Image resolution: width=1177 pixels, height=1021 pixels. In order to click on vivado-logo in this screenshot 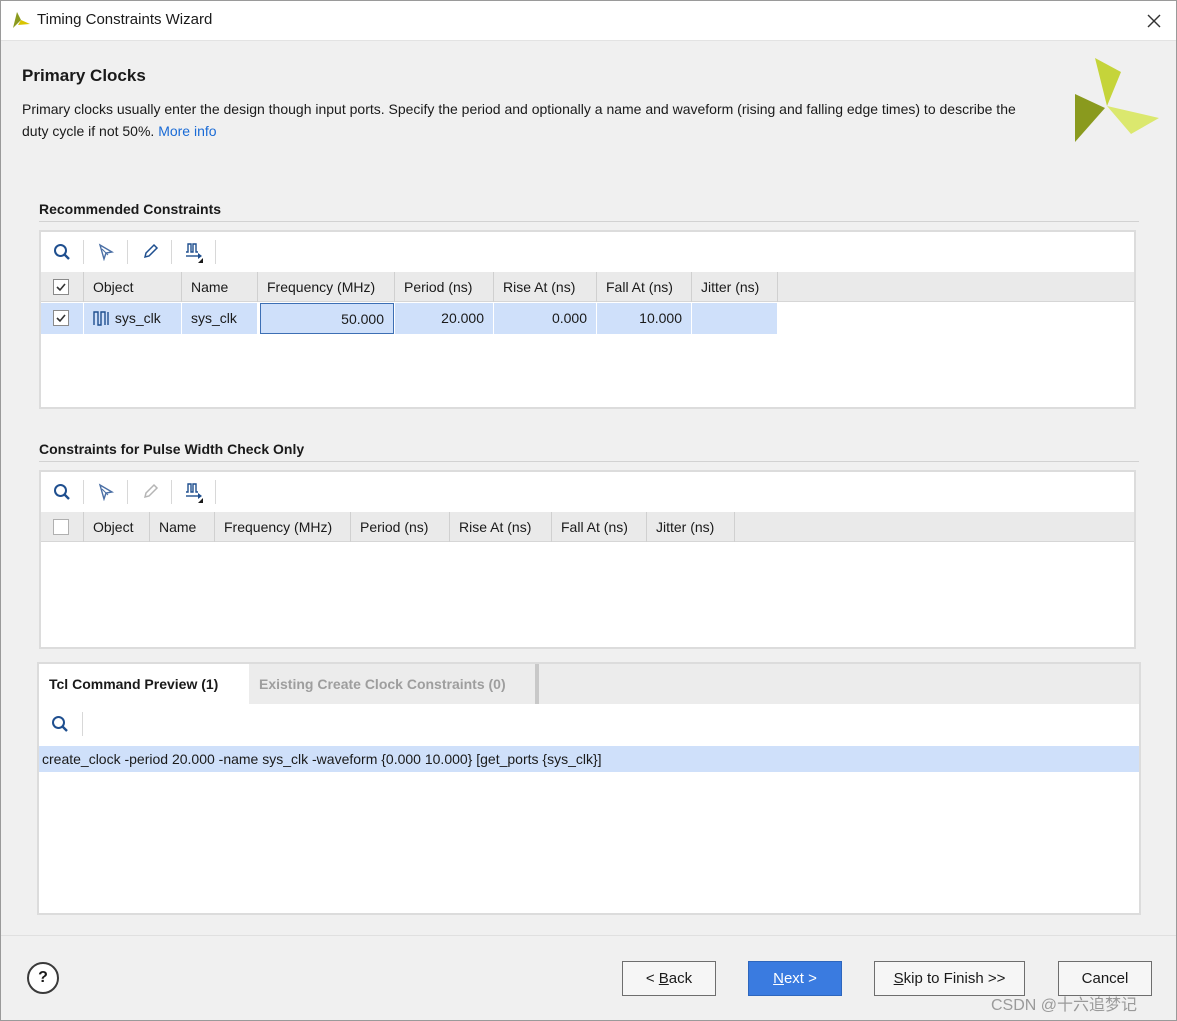, I will do `click(1117, 100)`.